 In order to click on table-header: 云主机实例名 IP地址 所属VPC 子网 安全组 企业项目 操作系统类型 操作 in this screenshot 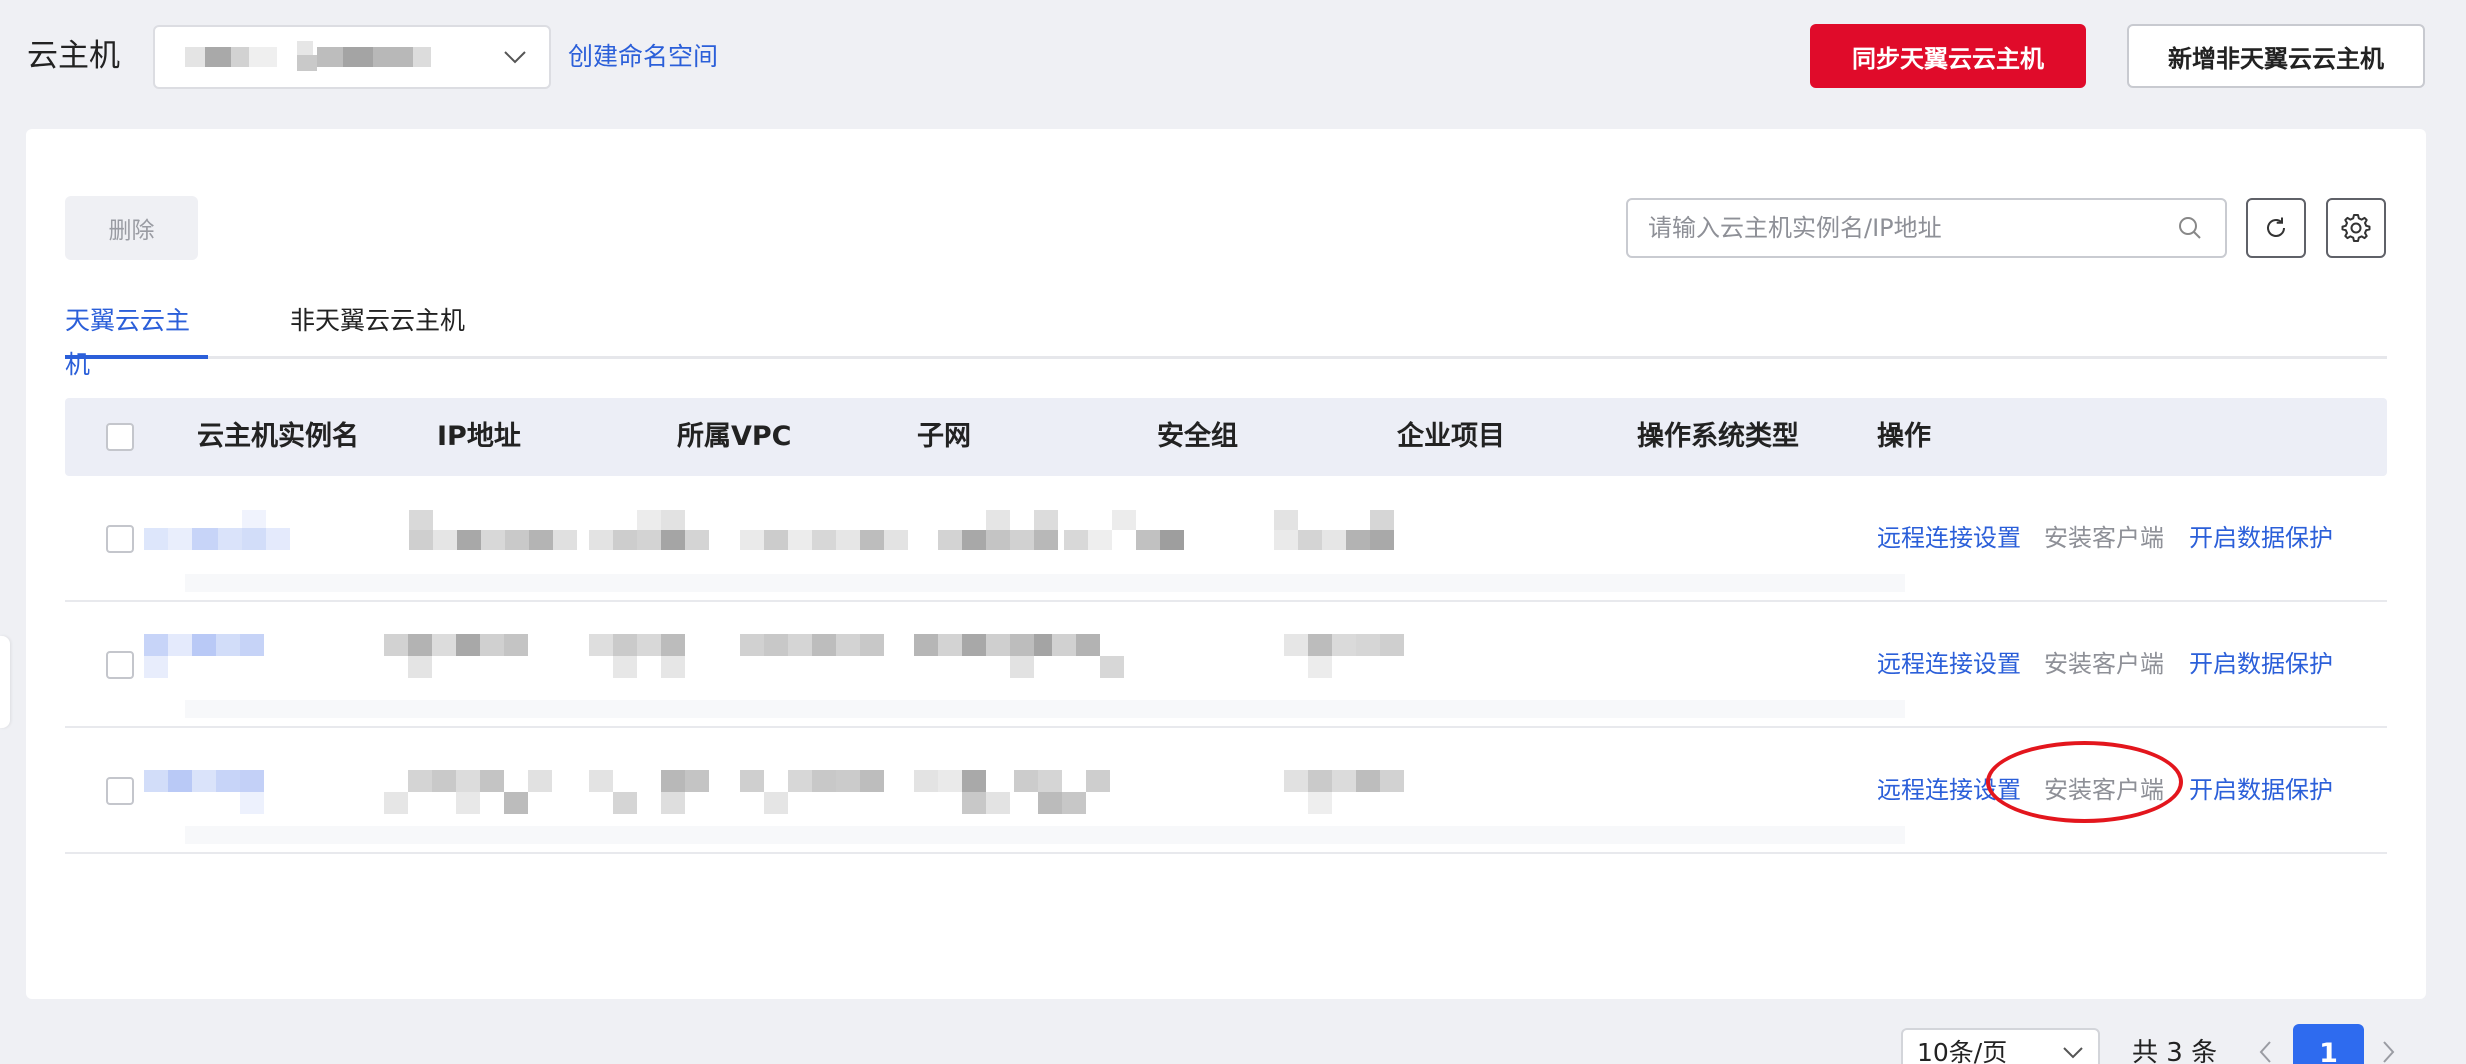, I will do `click(1226, 437)`.